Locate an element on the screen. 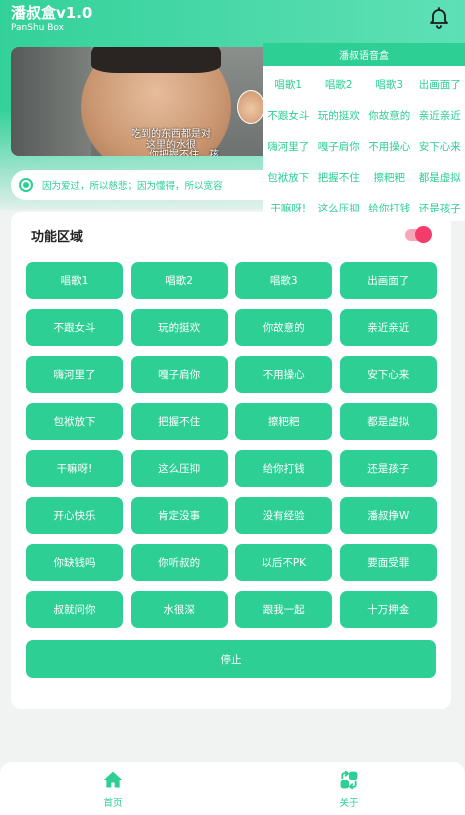 The width and height of the screenshot is (465, 815). sound-button: 把握不住 is located at coordinates (179, 421).